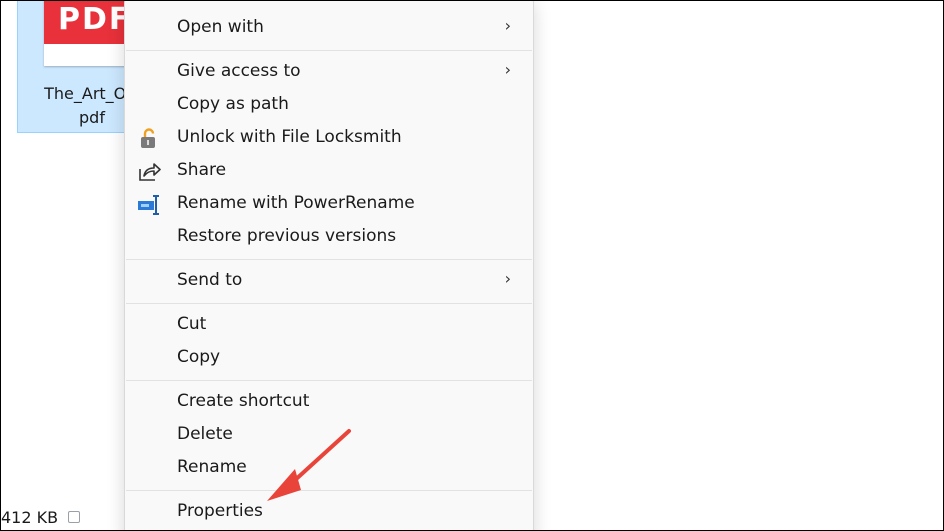 The image size is (944, 531). Describe the element at coordinates (30, 517) in the screenshot. I see `status-file-size: 412 KB` at that location.